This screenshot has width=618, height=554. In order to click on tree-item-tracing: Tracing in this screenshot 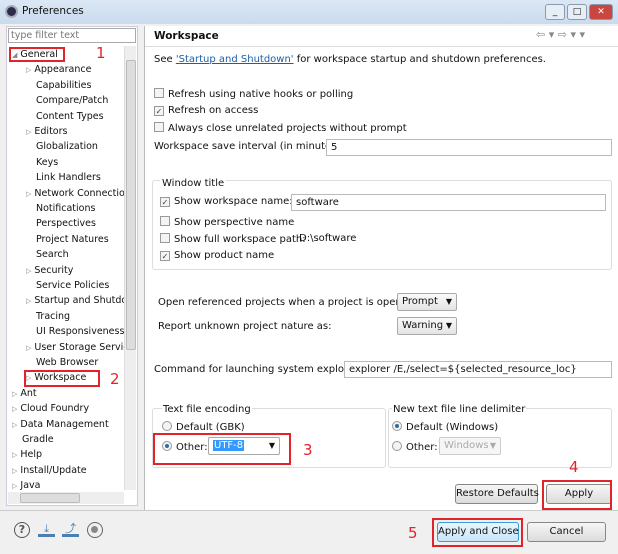, I will do `click(53, 316)`.